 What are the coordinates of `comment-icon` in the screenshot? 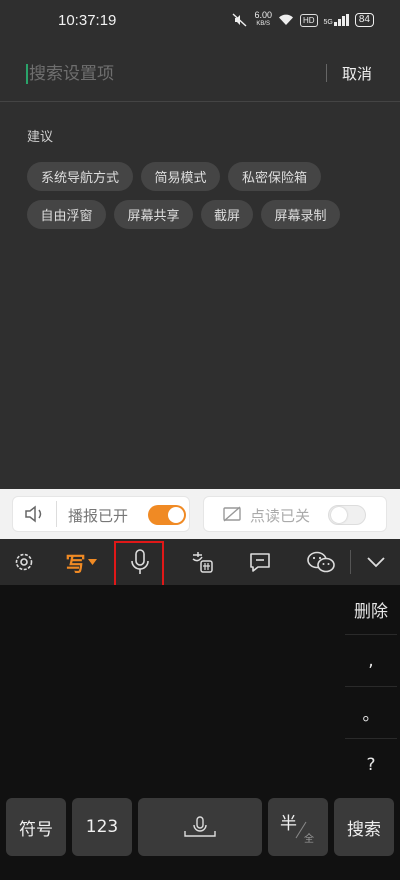 It's located at (260, 562).